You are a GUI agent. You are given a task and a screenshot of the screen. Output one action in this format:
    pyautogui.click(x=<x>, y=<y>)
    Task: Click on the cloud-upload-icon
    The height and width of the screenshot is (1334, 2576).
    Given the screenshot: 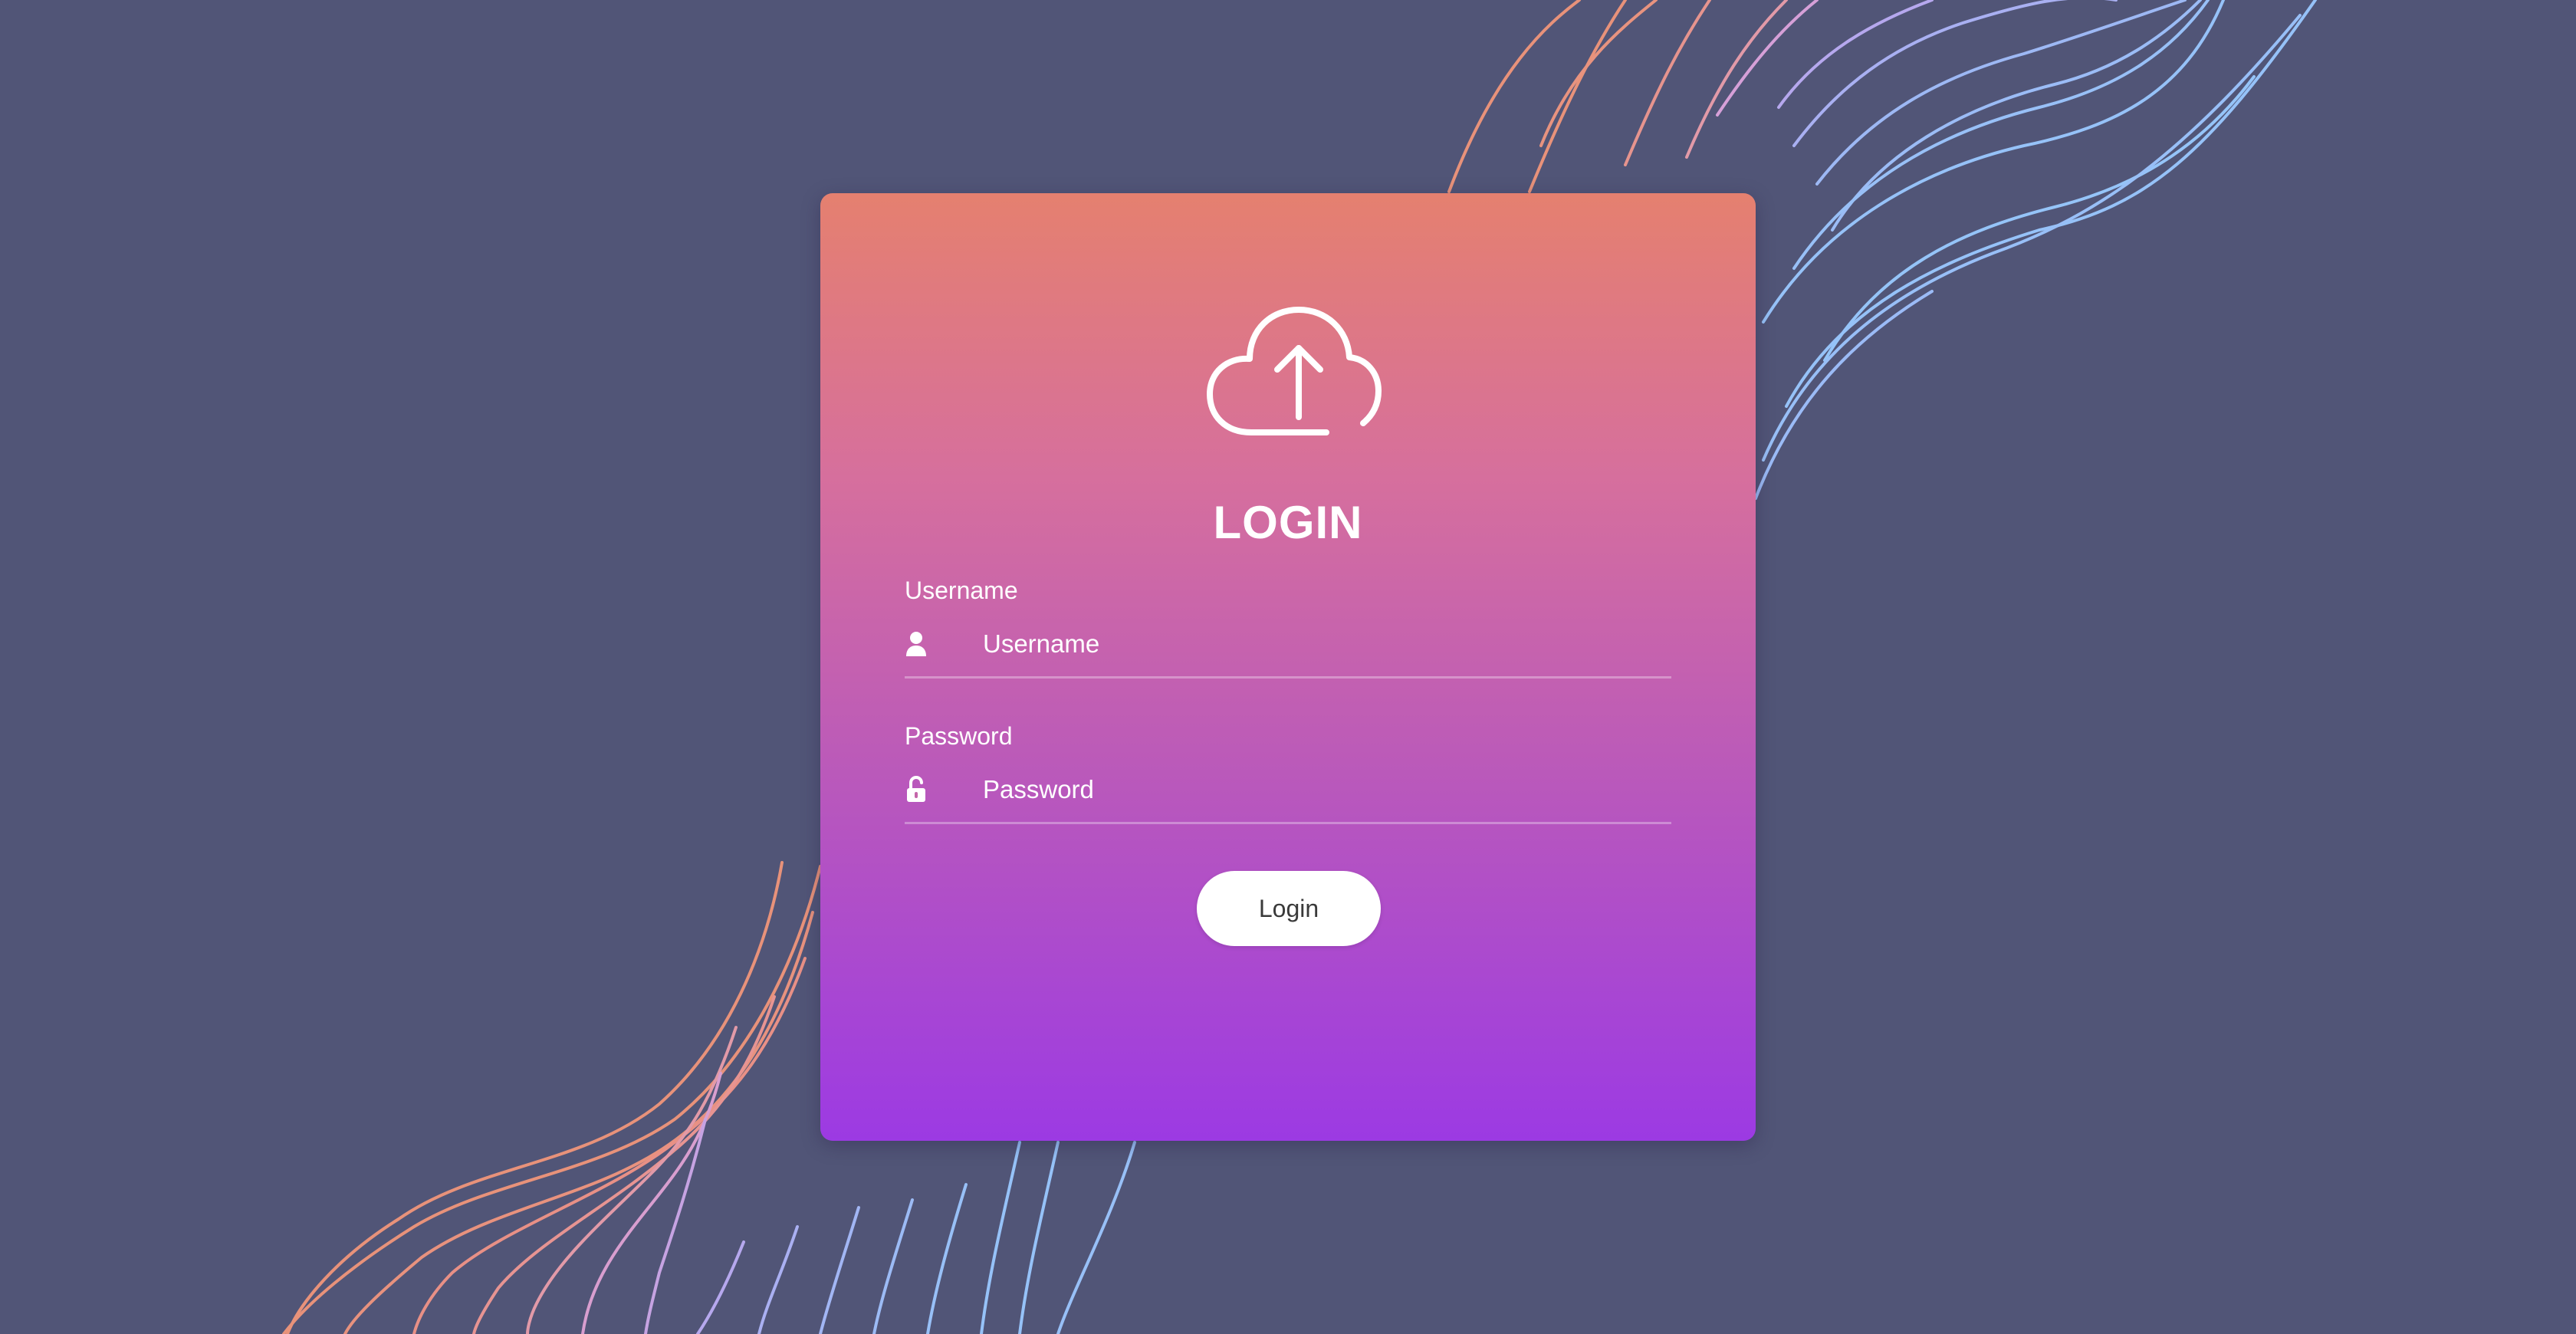 What is the action you would take?
    pyautogui.click(x=1294, y=371)
    